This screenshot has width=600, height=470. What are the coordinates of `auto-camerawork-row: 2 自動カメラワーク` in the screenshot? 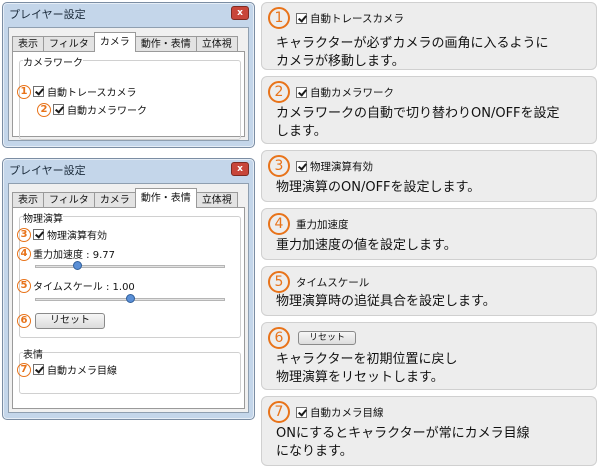 It's located at (92, 109).